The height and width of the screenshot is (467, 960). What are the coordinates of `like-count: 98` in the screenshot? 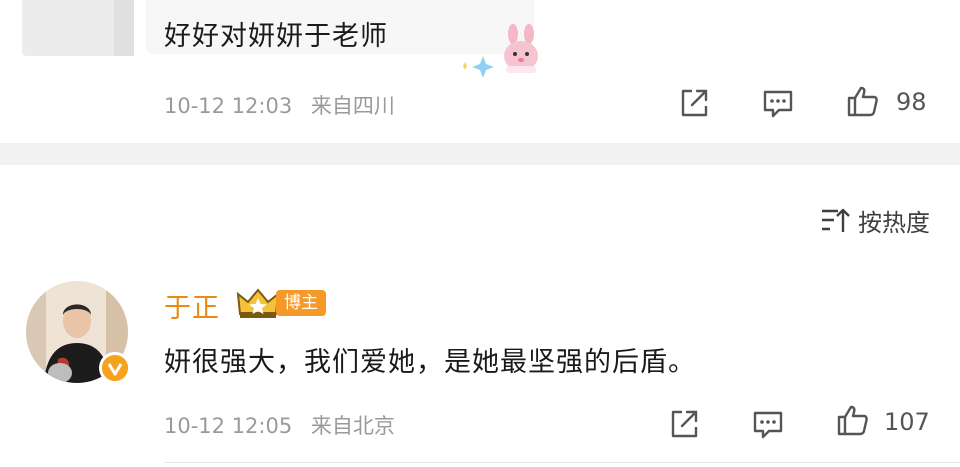 It's located at (911, 102).